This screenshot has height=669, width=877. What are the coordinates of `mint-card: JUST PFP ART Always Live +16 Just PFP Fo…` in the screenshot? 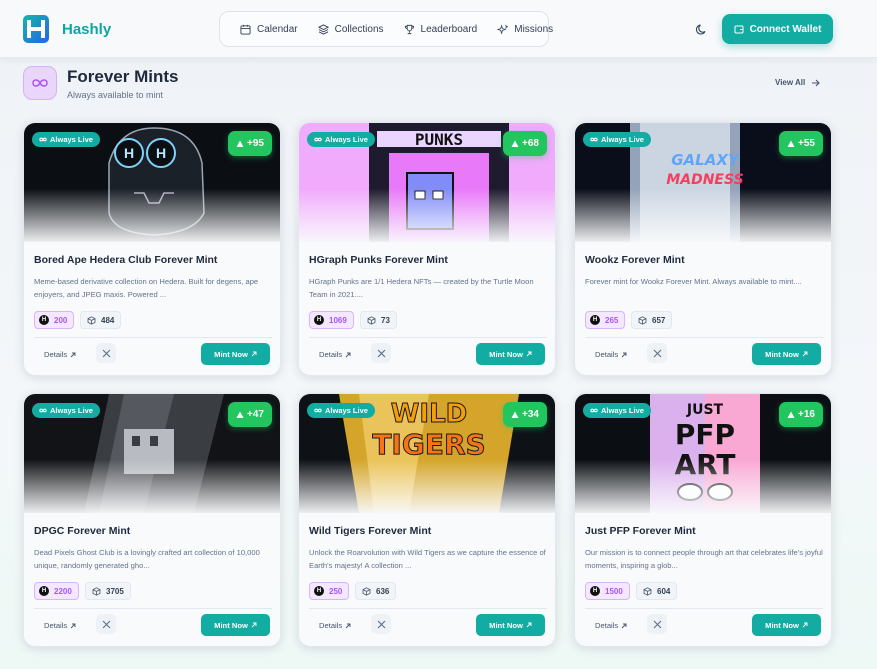 It's located at (703, 520).